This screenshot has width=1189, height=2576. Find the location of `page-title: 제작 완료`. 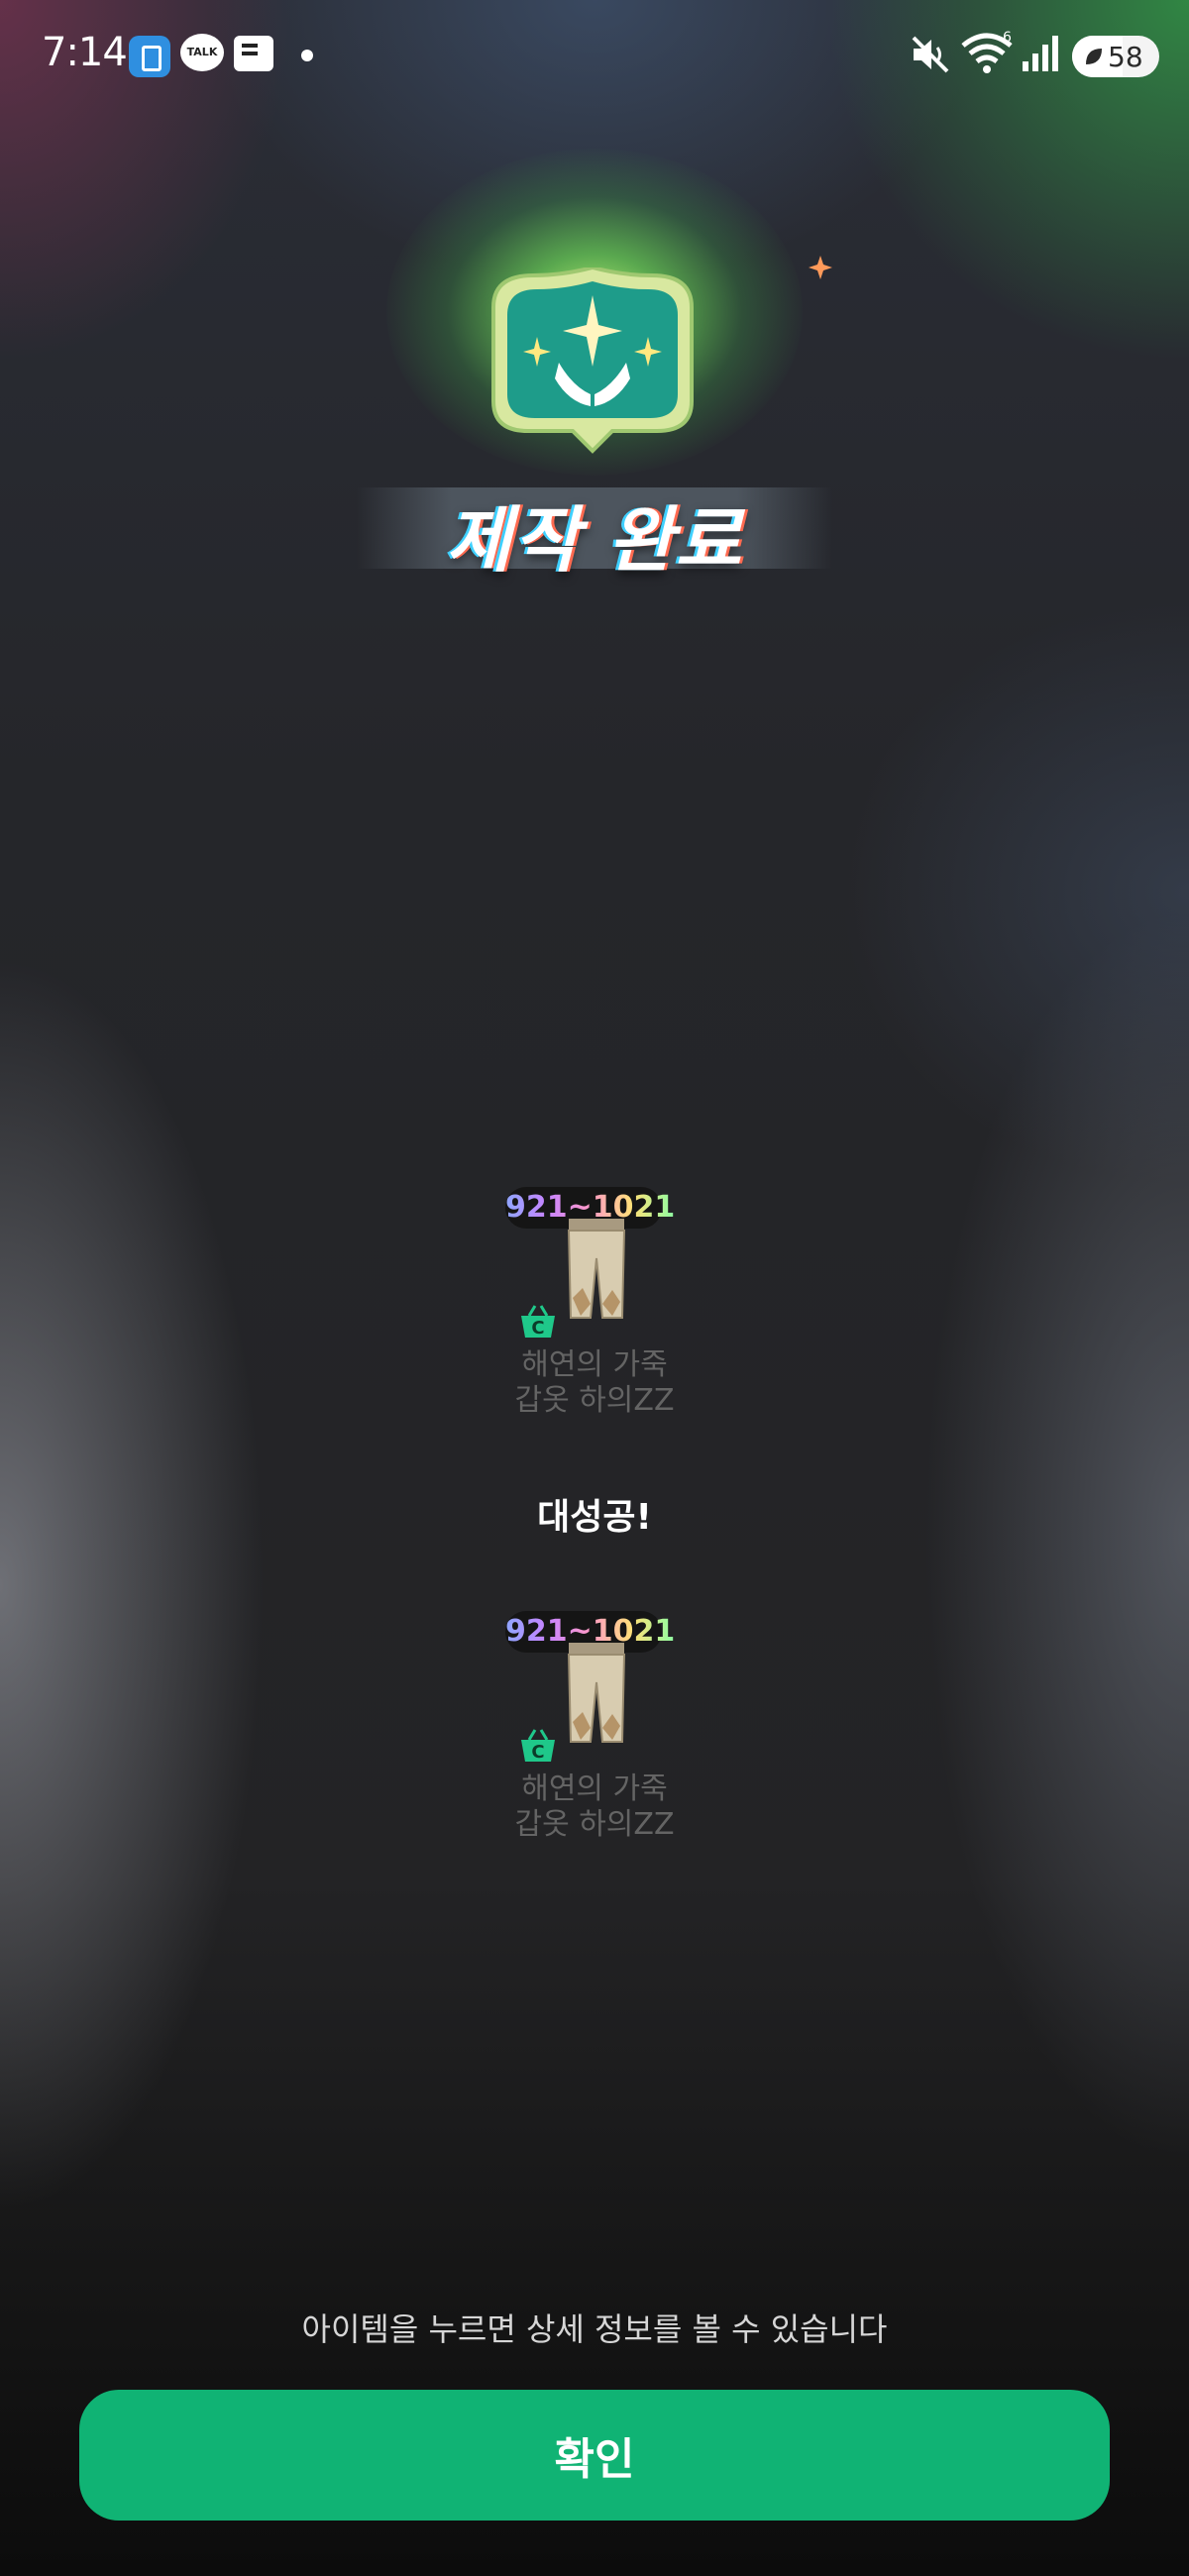

page-title: 제작 완료 is located at coordinates (594, 540).